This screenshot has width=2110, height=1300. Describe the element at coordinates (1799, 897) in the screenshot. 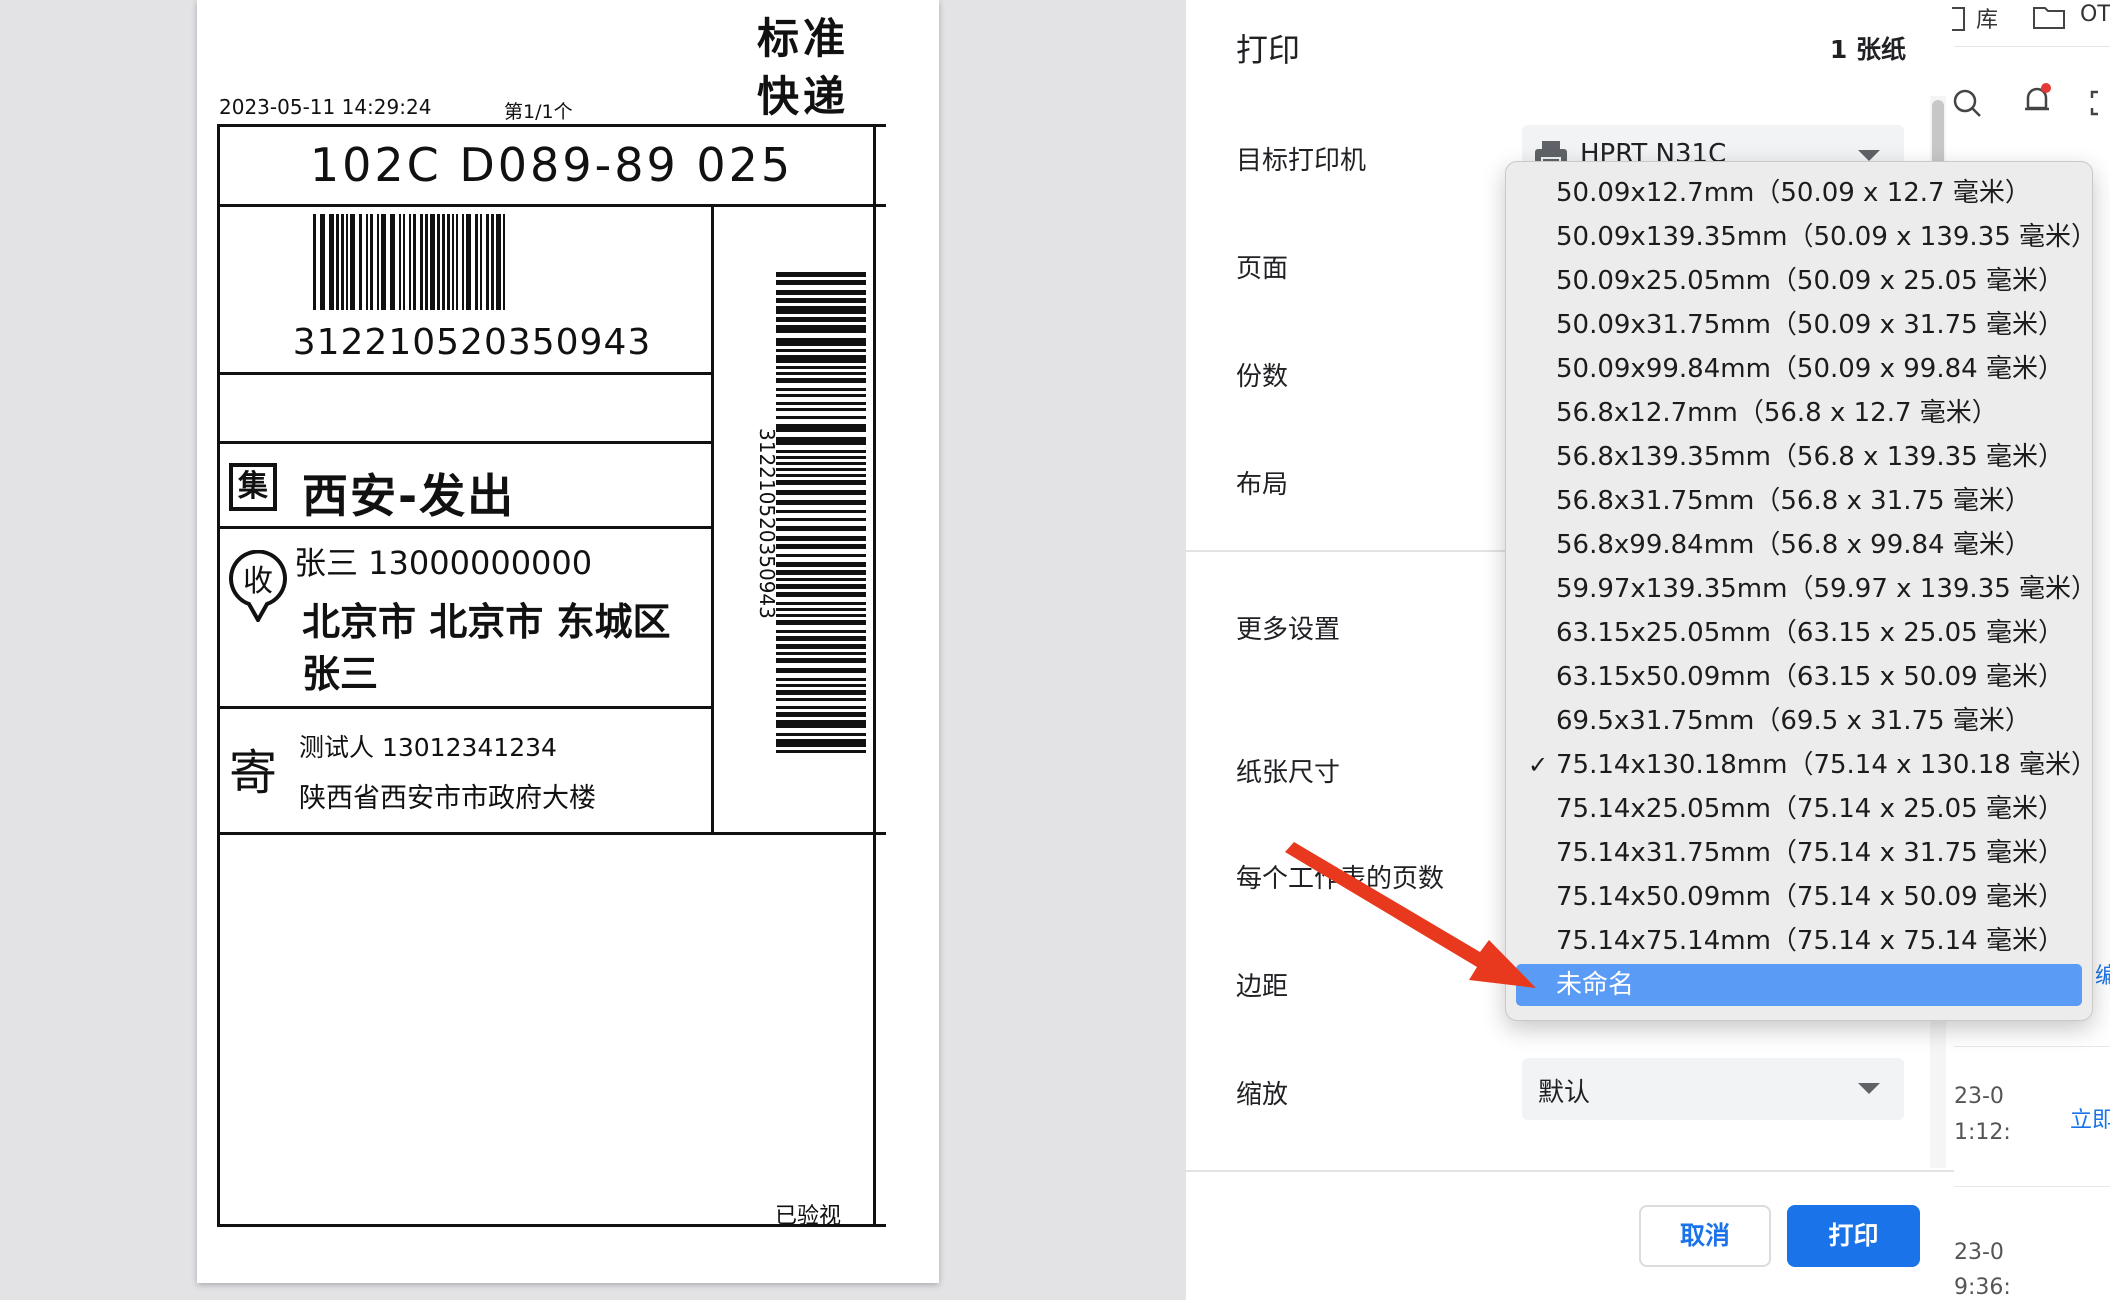

I see `paper-size-option: 75.14x50.09mm（75.14 x 50.09 毫米）` at that location.